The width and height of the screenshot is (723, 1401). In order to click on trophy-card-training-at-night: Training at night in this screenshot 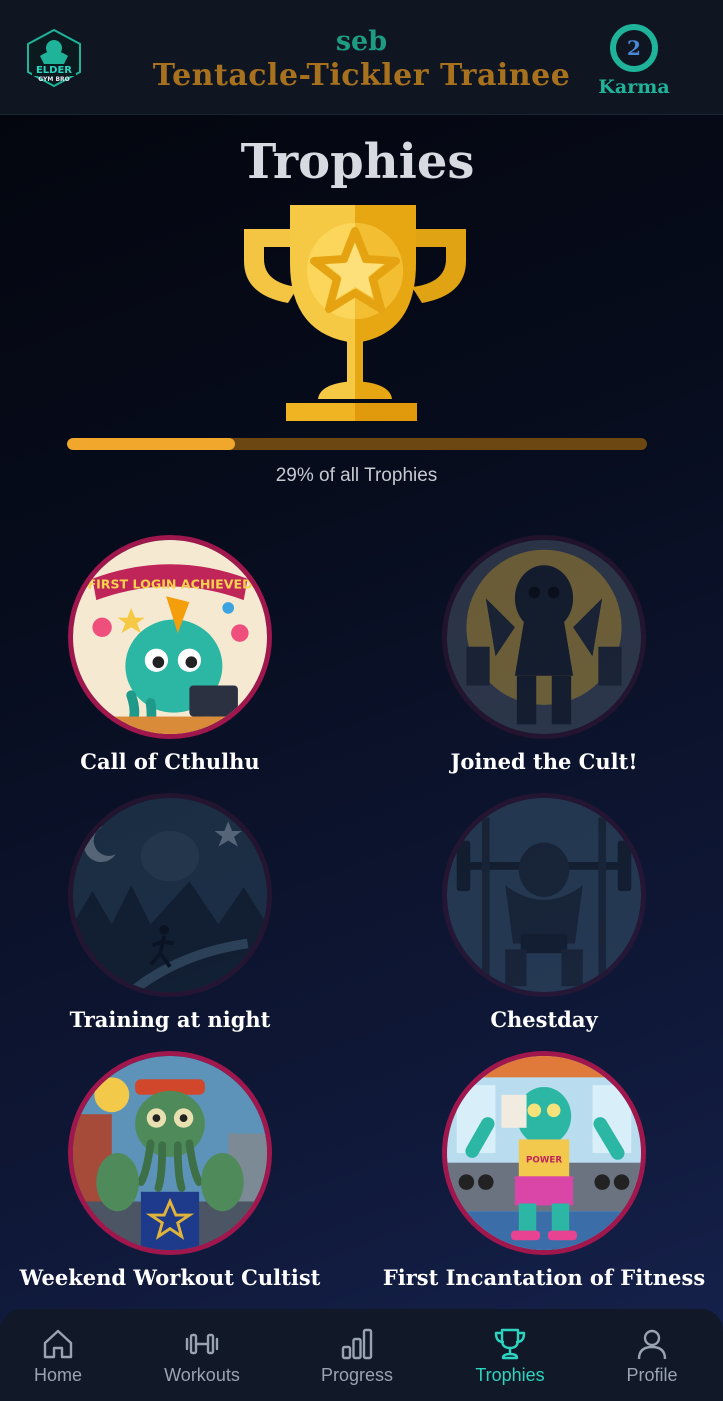, I will do `click(170, 912)`.